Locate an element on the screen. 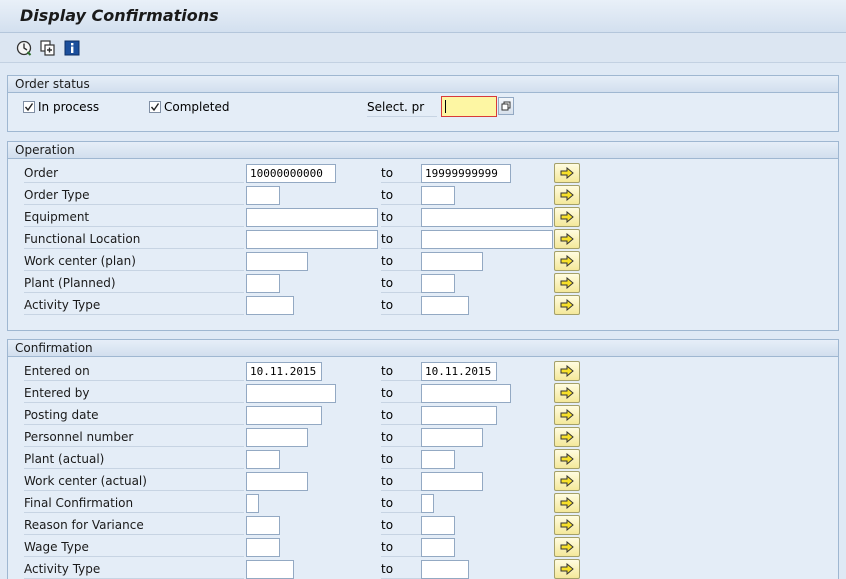 The width and height of the screenshot is (846, 579). activity-type-plan-from-field is located at coordinates (270, 305).